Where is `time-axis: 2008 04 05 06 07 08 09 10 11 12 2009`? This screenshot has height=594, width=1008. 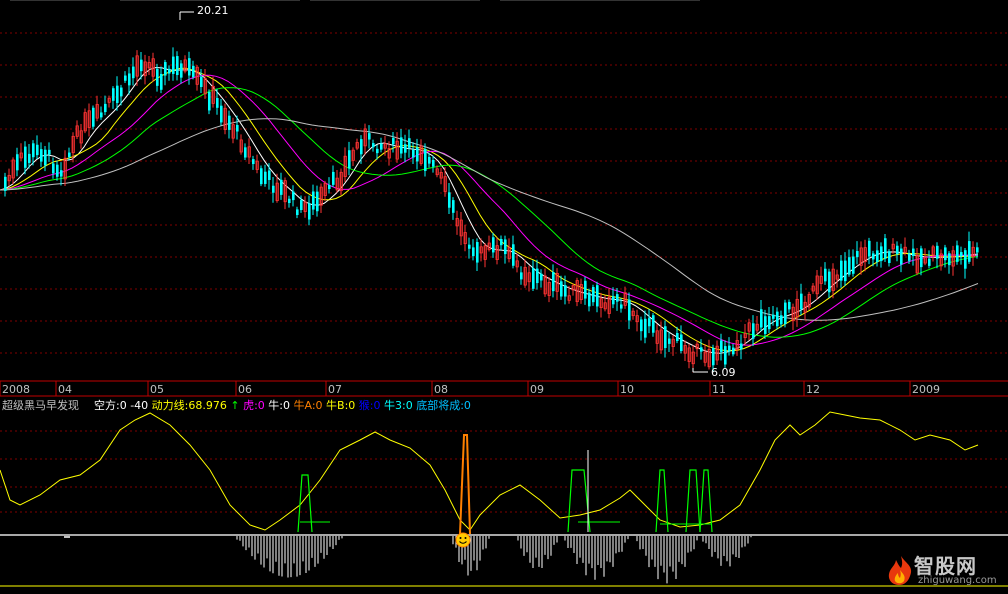 time-axis: 2008 04 05 06 07 08 09 10 11 12 2009 is located at coordinates (504, 388).